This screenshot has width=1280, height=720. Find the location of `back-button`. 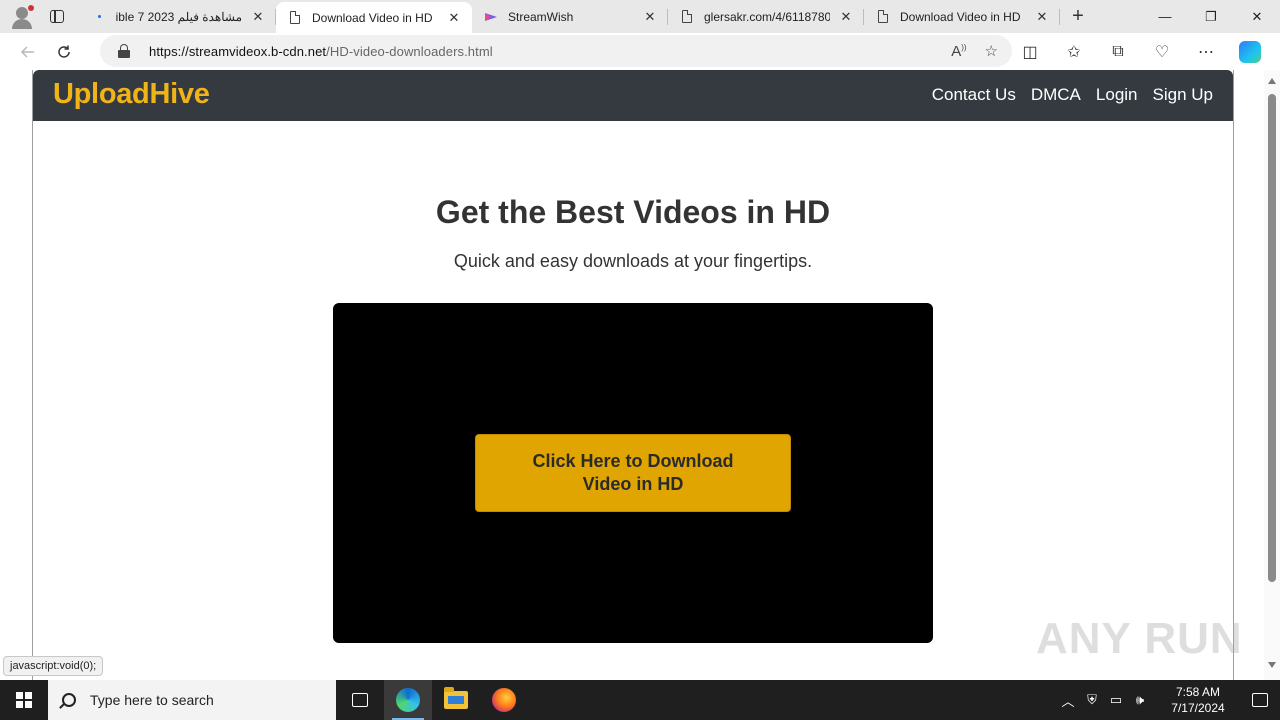

back-button is located at coordinates (28, 52).